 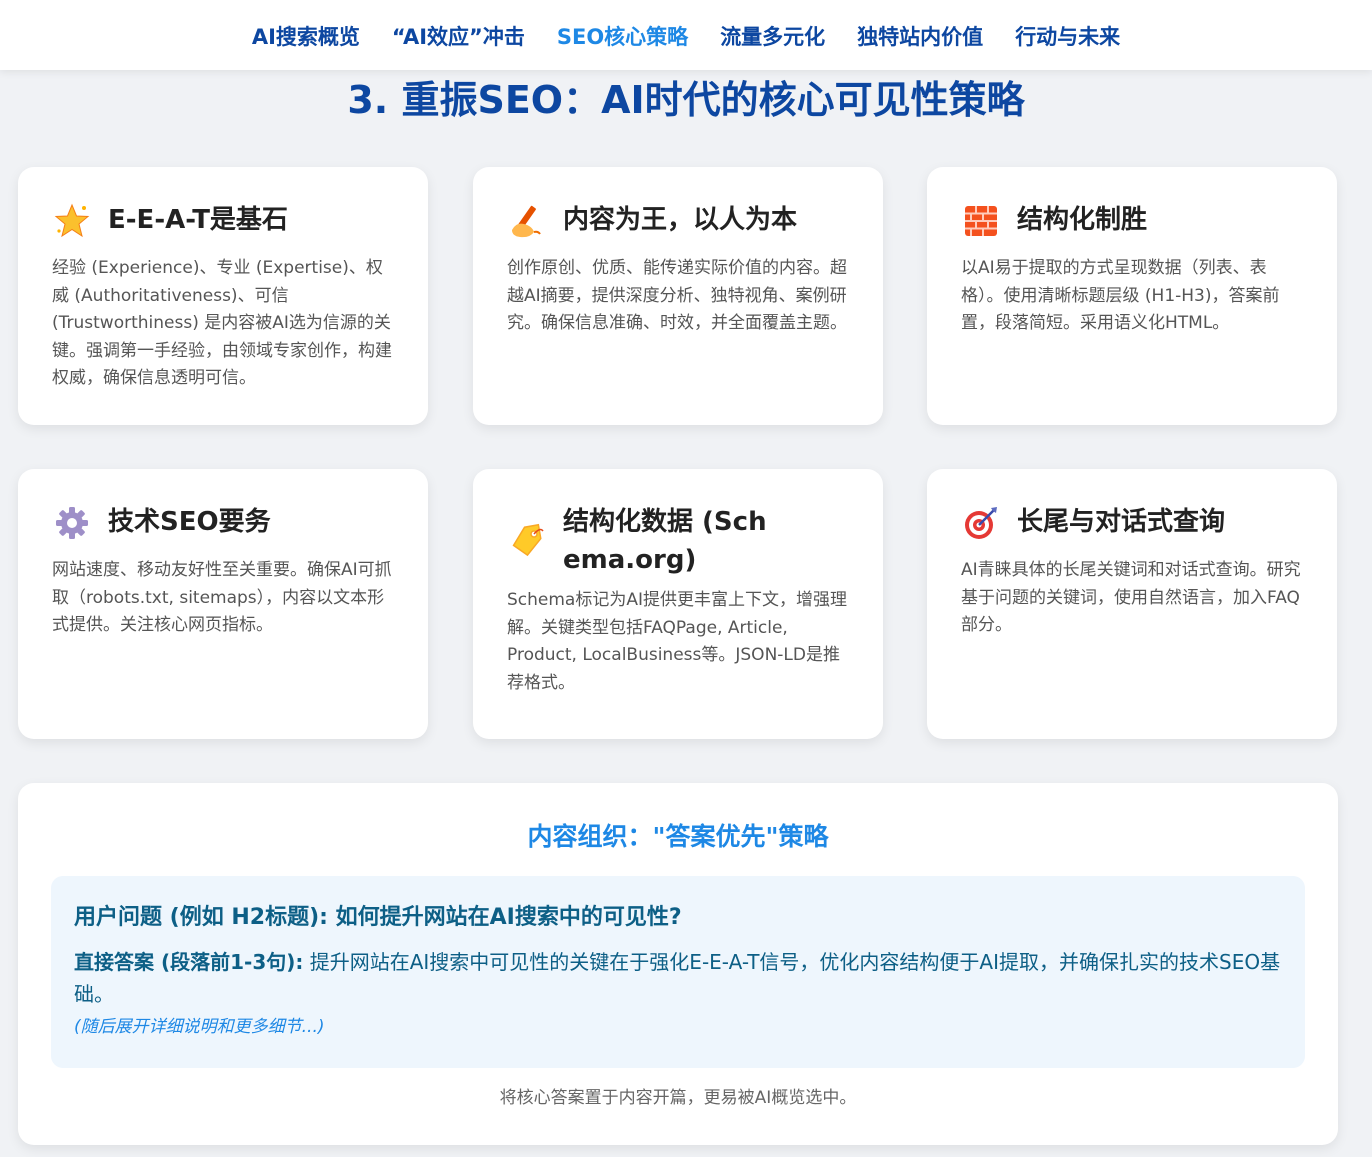 I want to click on nav-item-ai-effect-impact: “AI效应”冲击, so click(x=458, y=35).